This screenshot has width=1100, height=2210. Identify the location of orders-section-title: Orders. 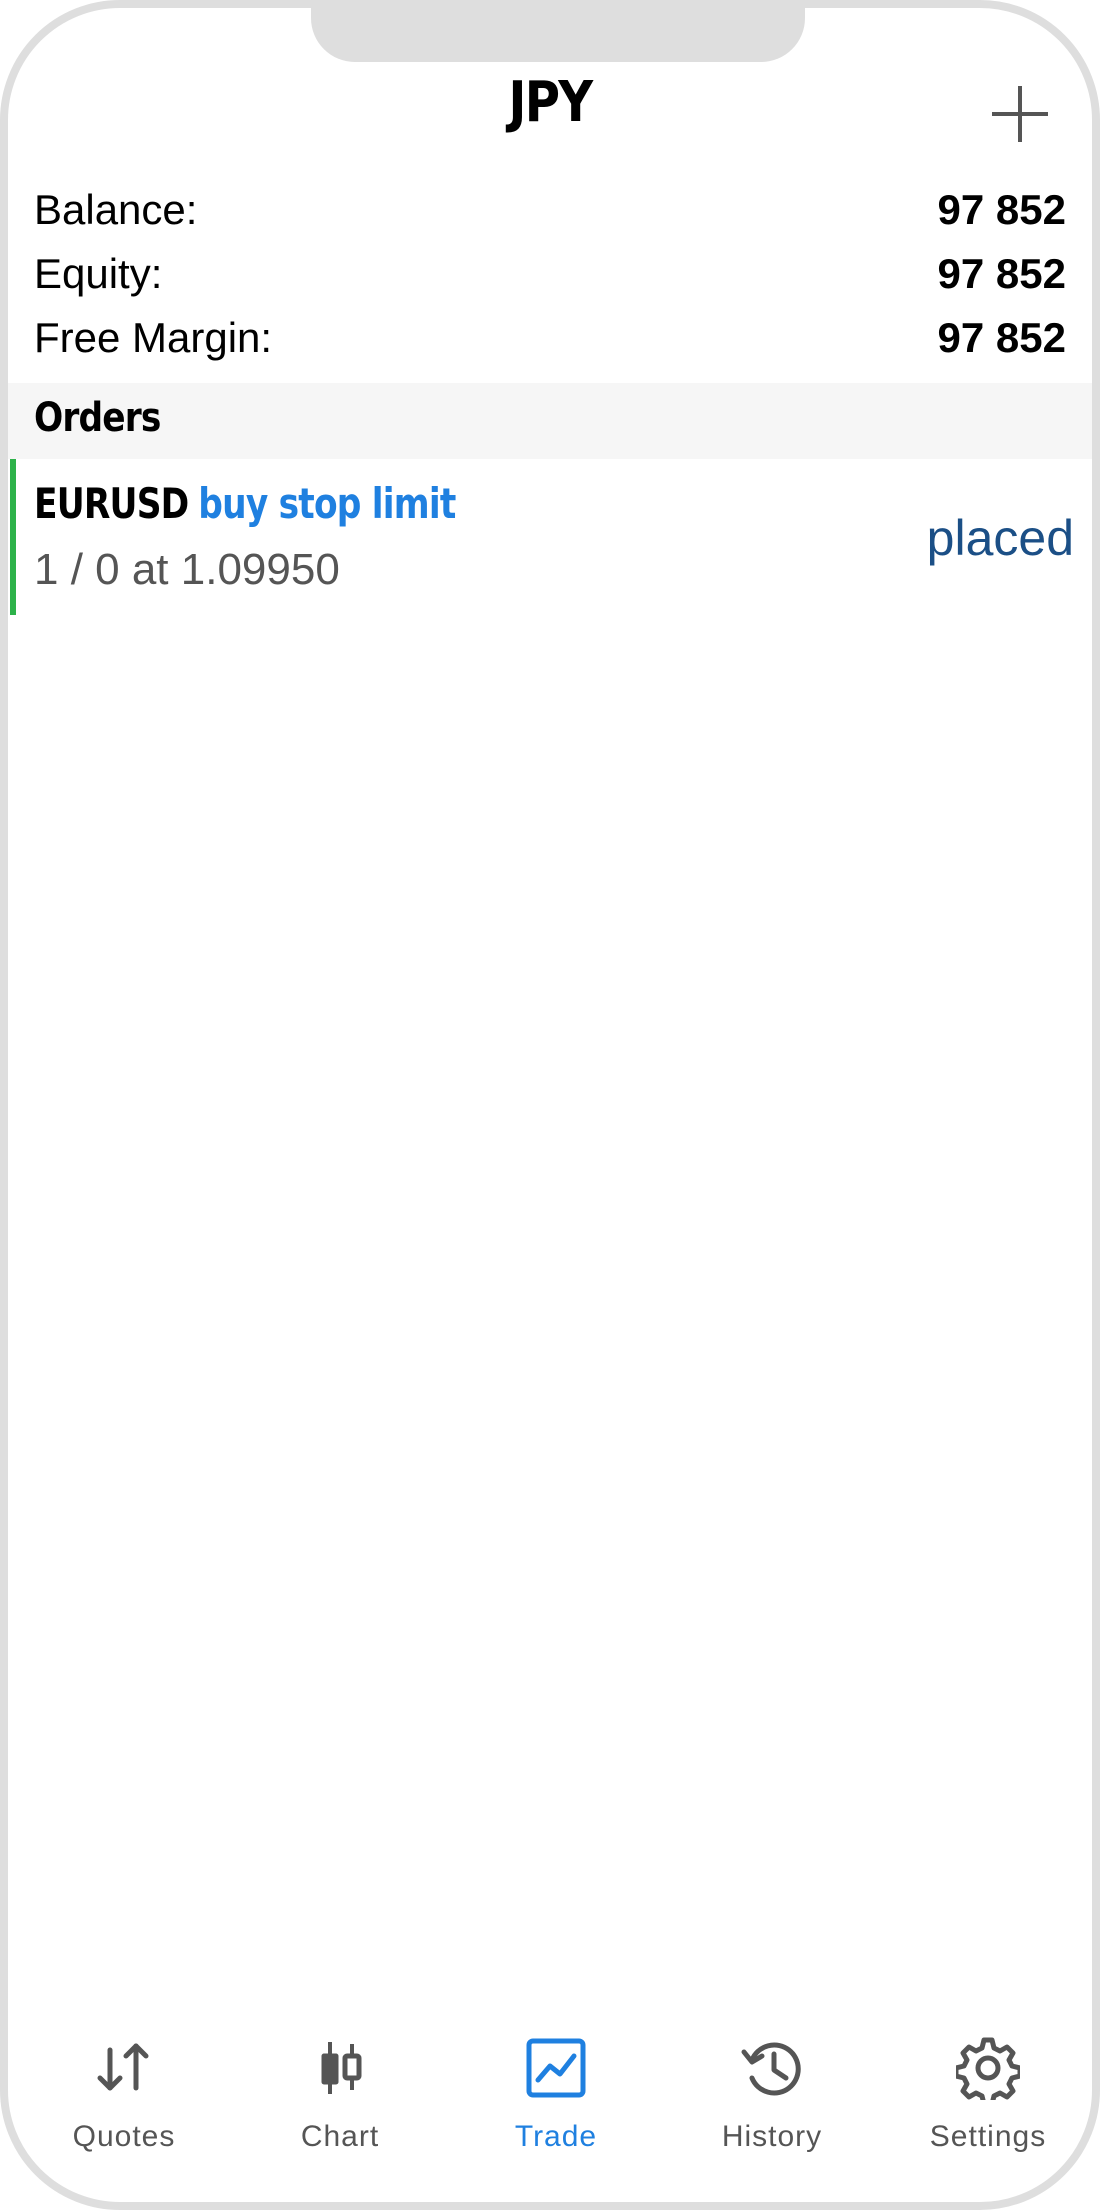
(97, 418).